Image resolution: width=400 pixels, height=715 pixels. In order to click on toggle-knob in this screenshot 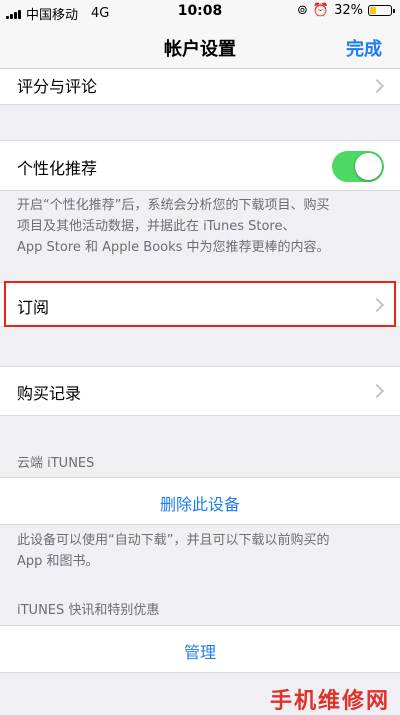, I will do `click(368, 166)`.